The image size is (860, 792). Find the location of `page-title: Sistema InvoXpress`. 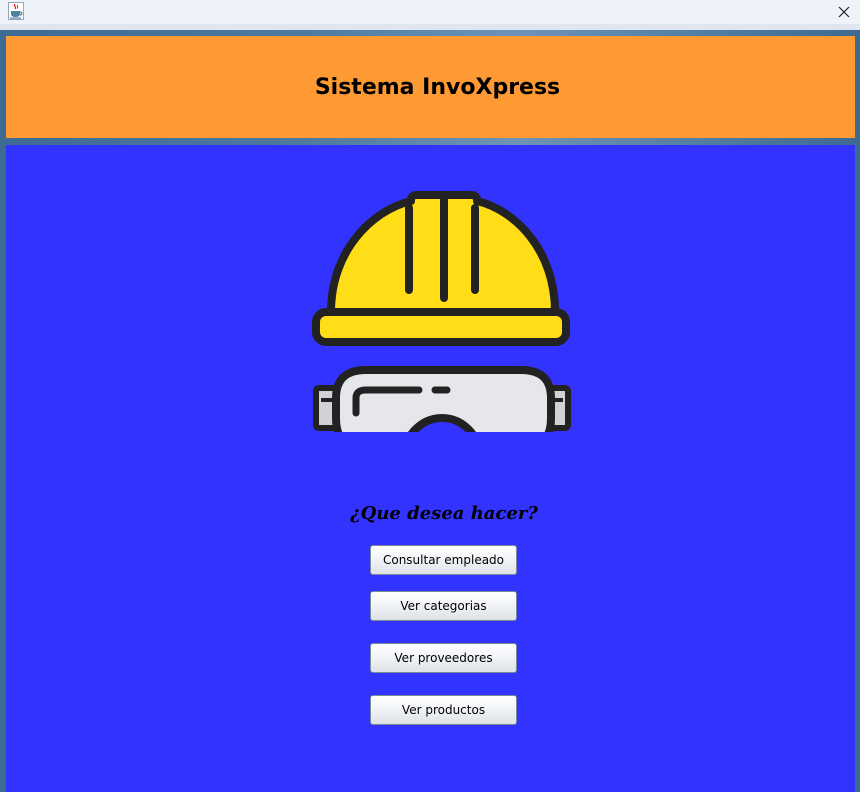

page-title: Sistema InvoXpress is located at coordinates (437, 87).